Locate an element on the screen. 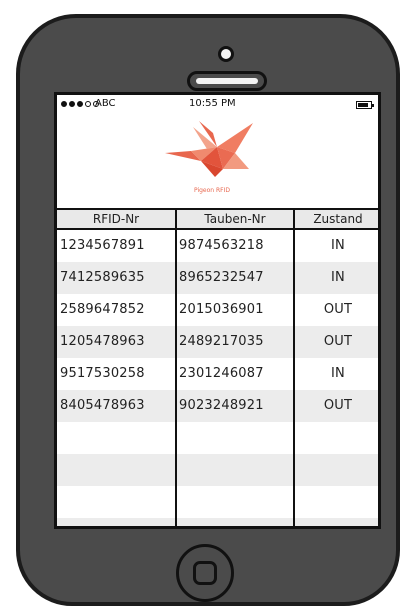  tauben-cell: 2489217035 is located at coordinates (221, 341).